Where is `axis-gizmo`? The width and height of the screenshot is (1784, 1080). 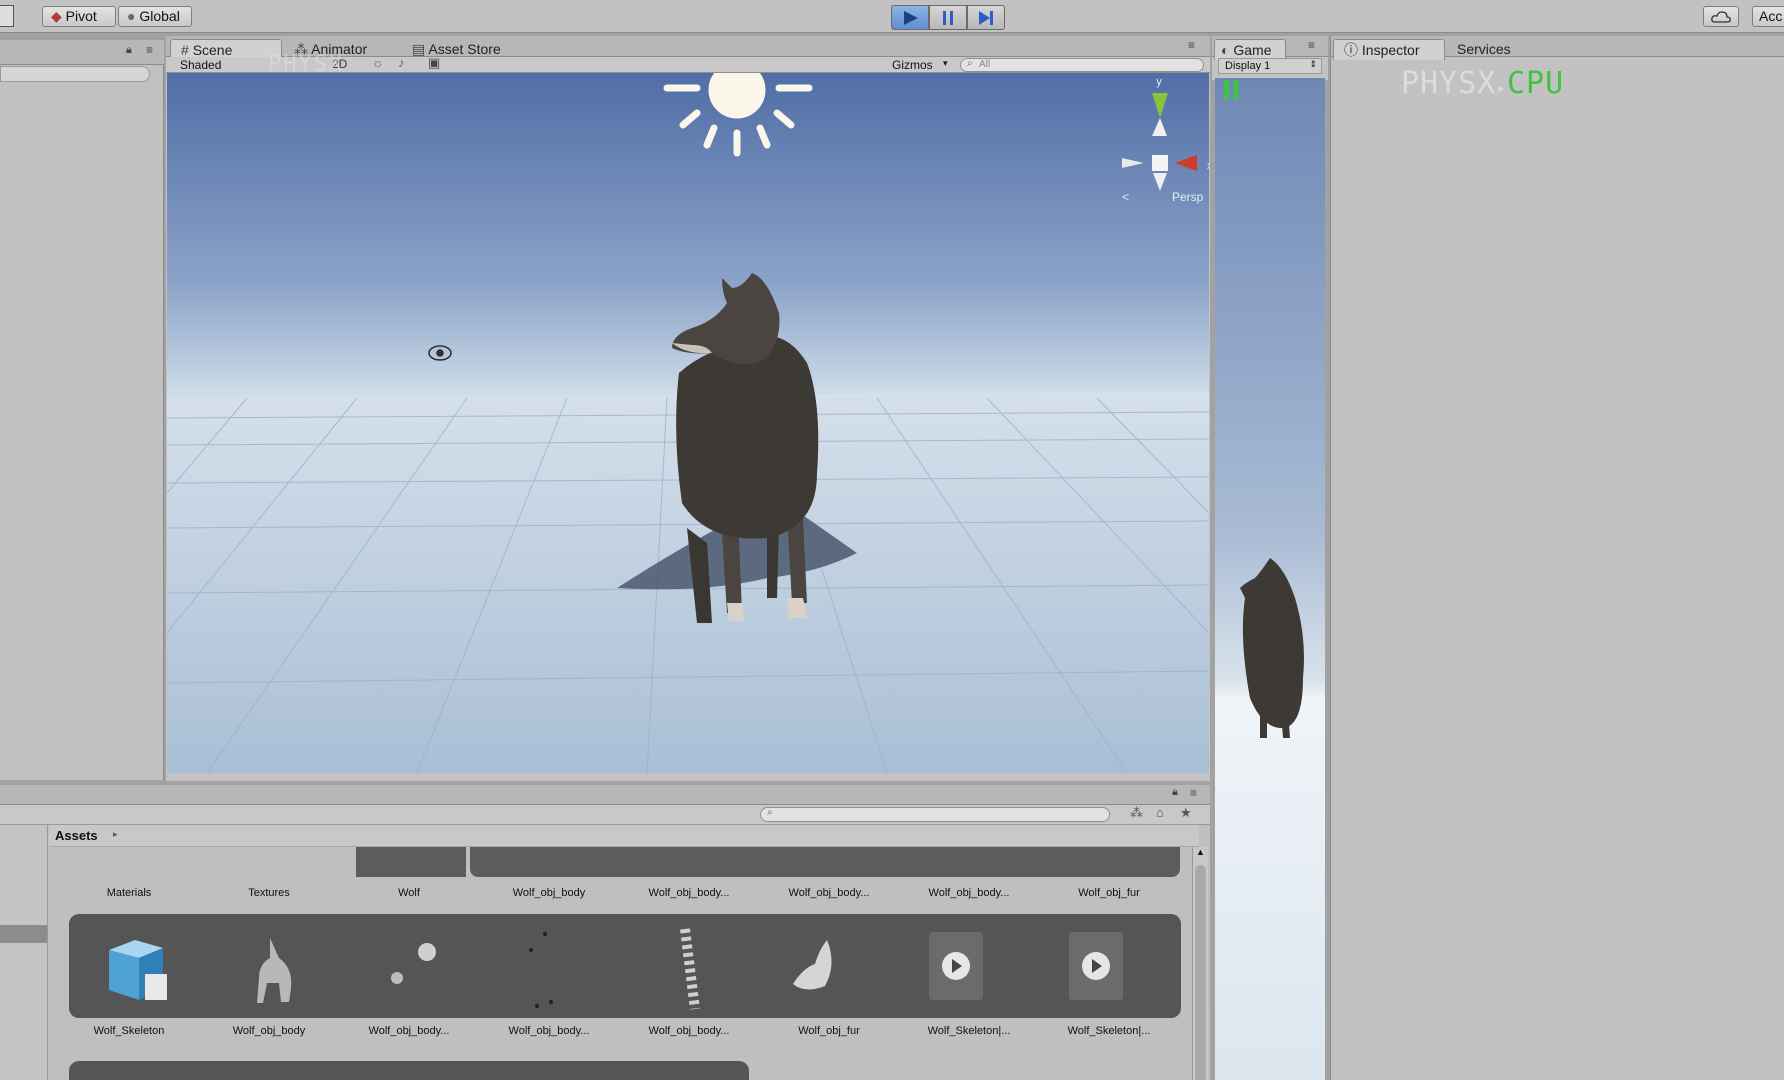
axis-gizmo is located at coordinates (1159, 142).